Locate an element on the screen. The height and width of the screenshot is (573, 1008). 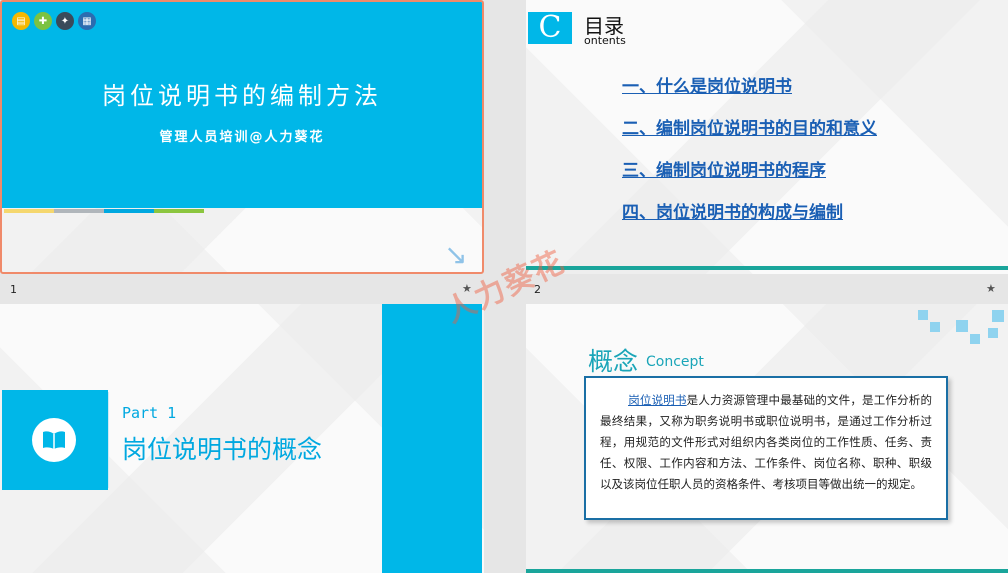
header-icons: ▤ ✚ ✦ ▦ is located at coordinates (54, 21).